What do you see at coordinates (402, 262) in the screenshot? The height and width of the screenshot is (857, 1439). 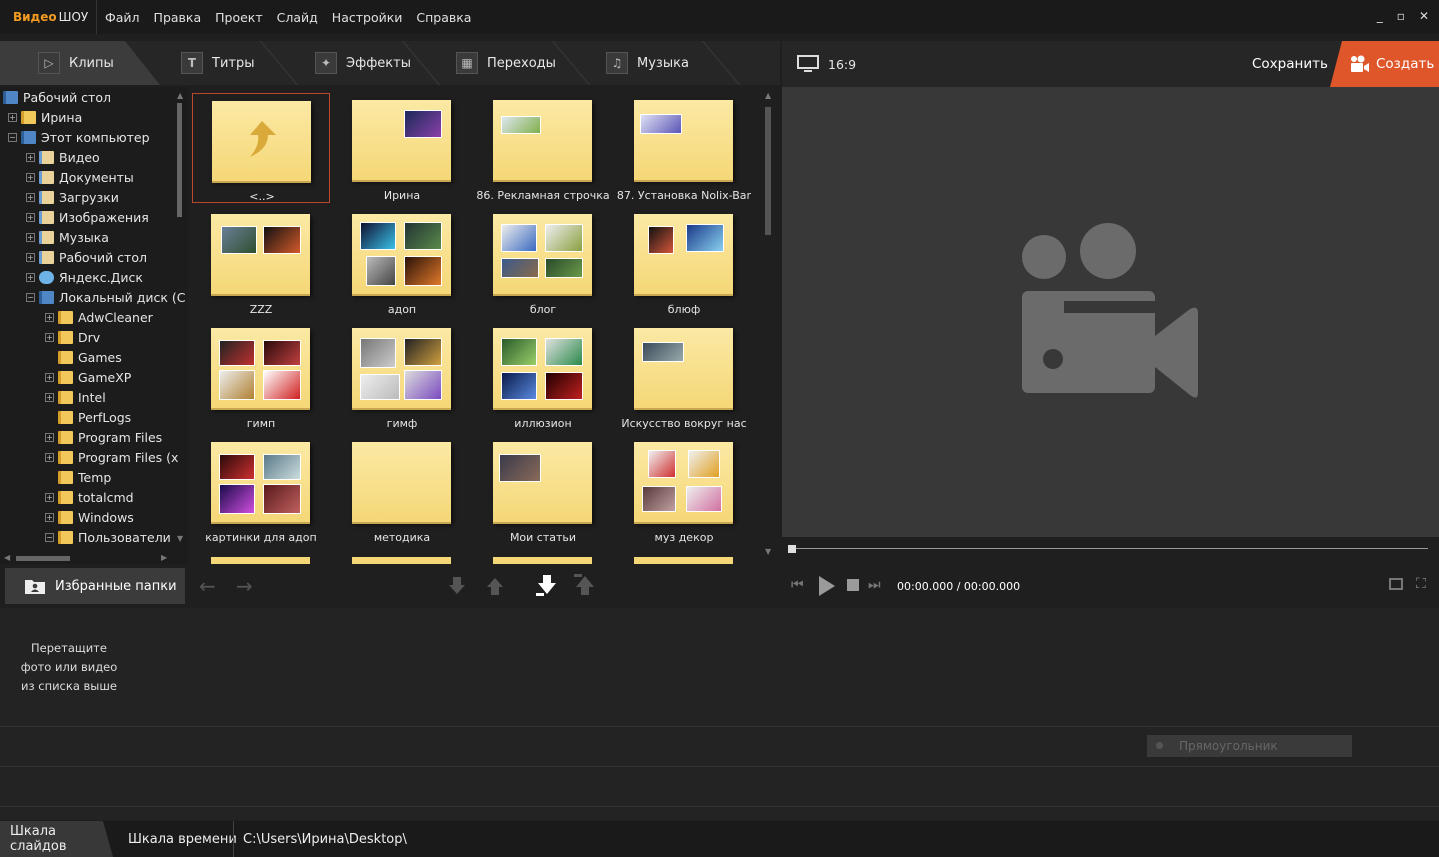 I see `folder-item: адоп` at bounding box center [402, 262].